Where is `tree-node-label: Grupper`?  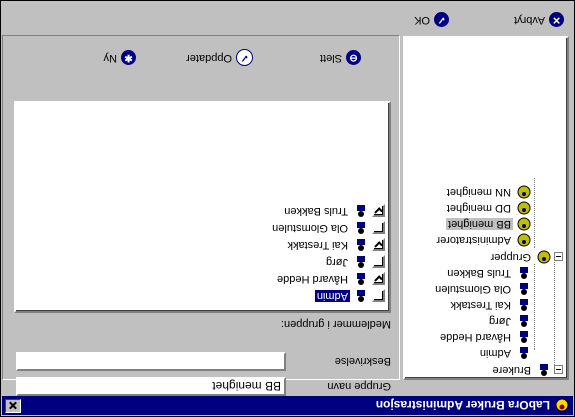 tree-node-label: Grupper is located at coordinates (510, 257).